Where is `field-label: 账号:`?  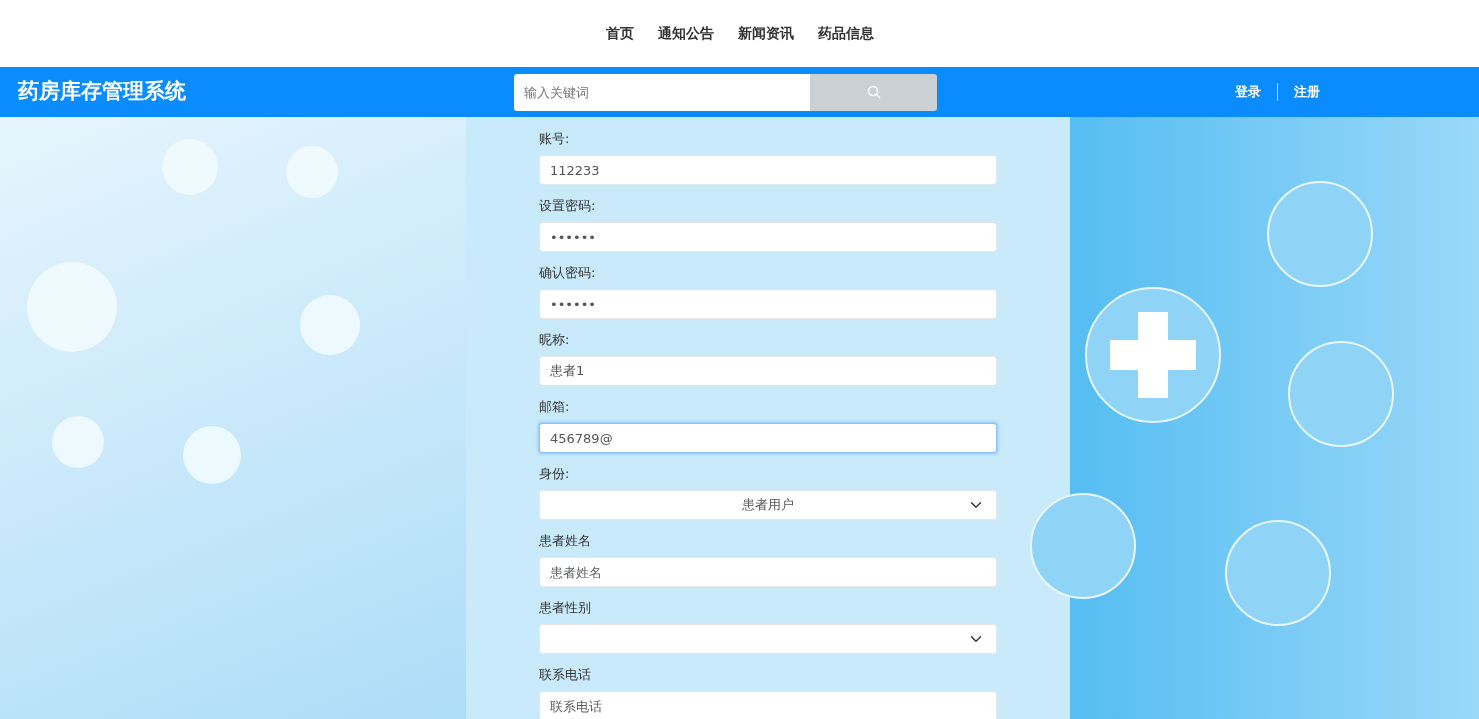 field-label: 账号: is located at coordinates (555, 138).